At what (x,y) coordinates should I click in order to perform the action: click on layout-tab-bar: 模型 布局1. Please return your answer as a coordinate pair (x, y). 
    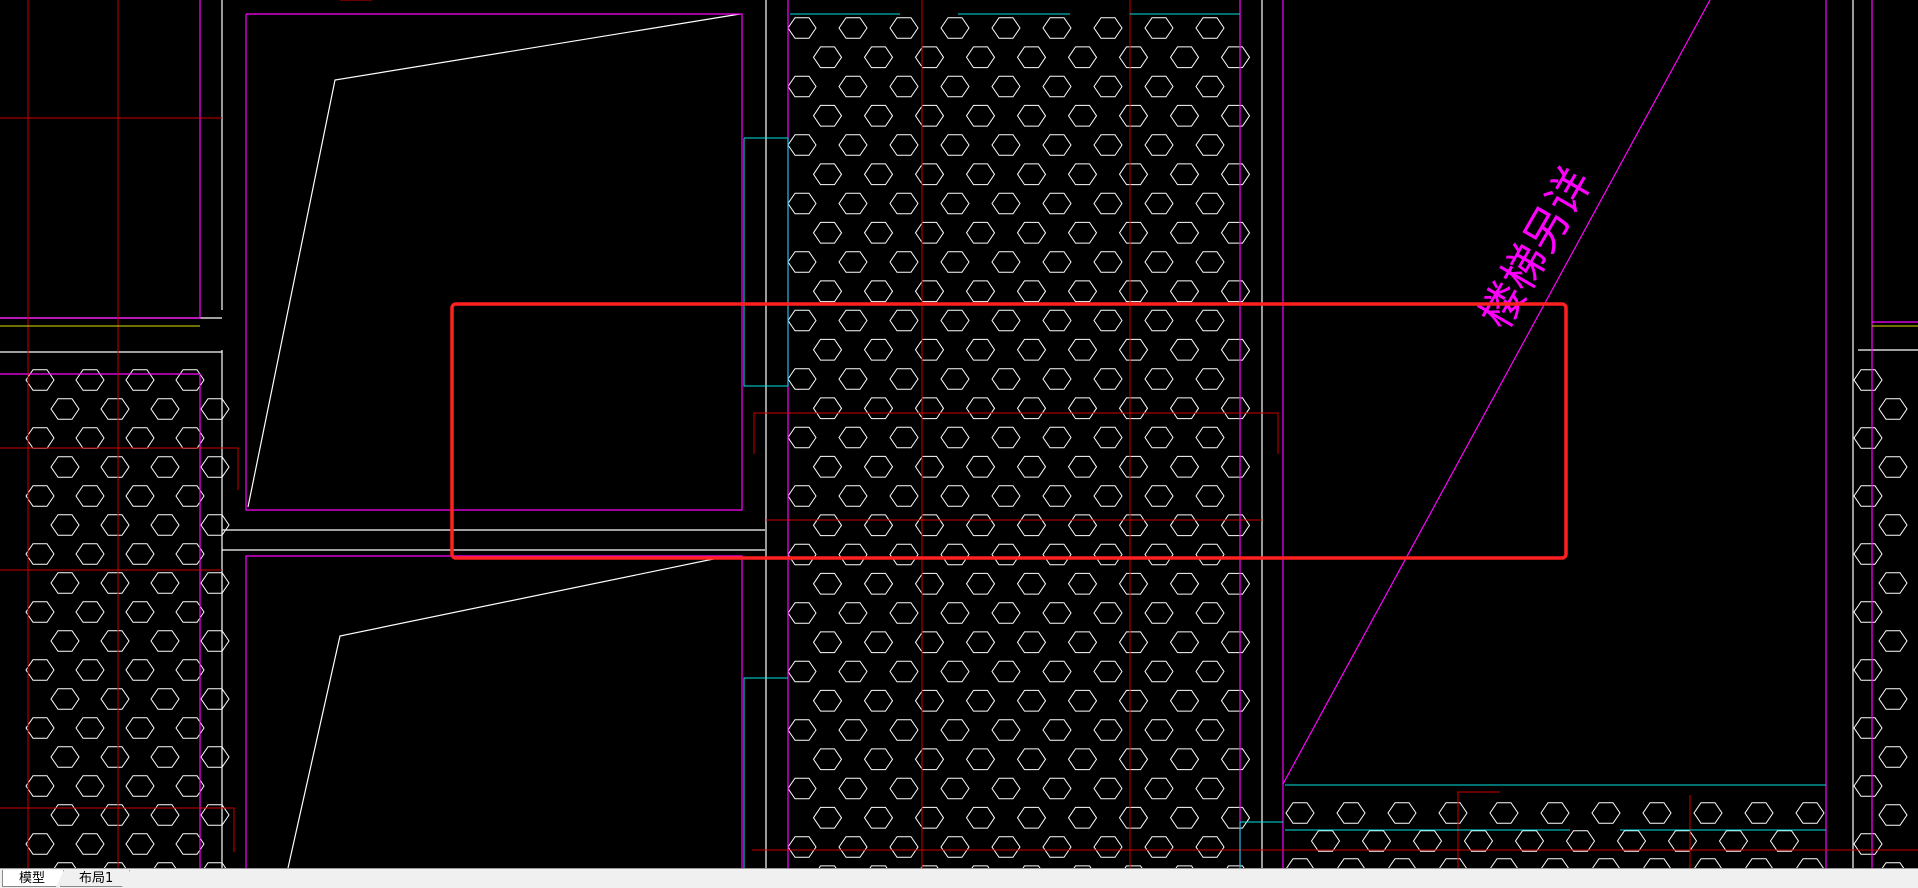
    Looking at the image, I should click on (959, 878).